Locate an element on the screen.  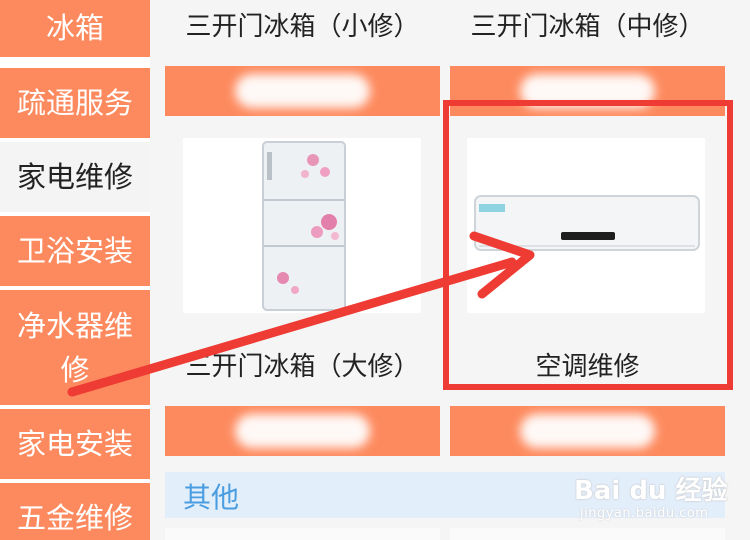
baidu-jingyan-watermark: Bai du 经验 jingyan.baidu.com is located at coordinates (660, 495).